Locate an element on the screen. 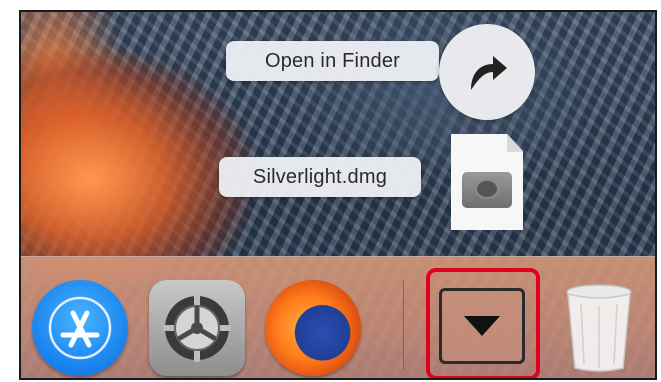 This screenshot has width=661, height=382. file-name-label: Silverlight.dmg is located at coordinates (320, 177).